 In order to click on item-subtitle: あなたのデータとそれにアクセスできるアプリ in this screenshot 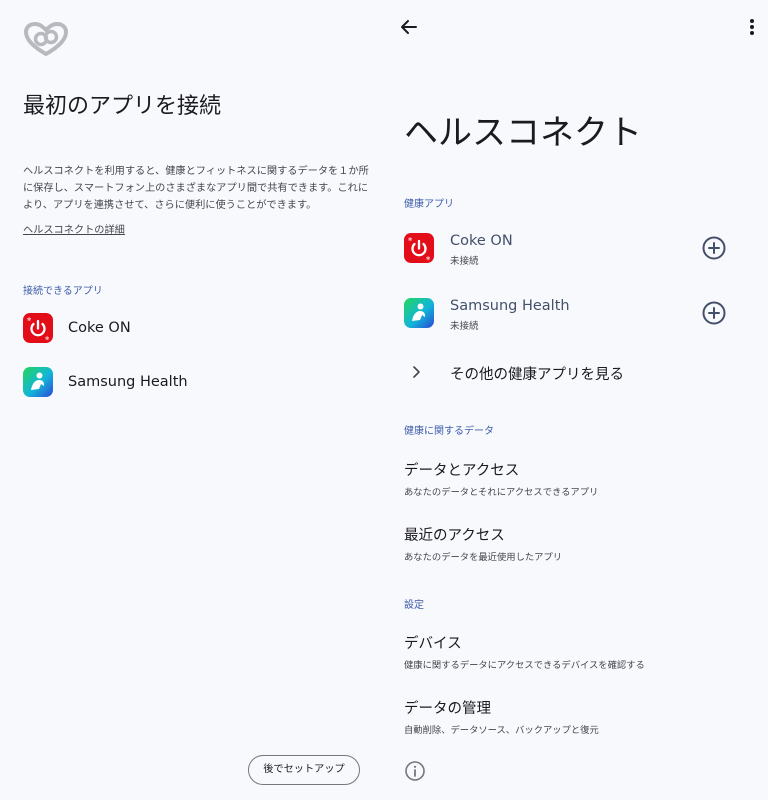, I will do `click(501, 492)`.